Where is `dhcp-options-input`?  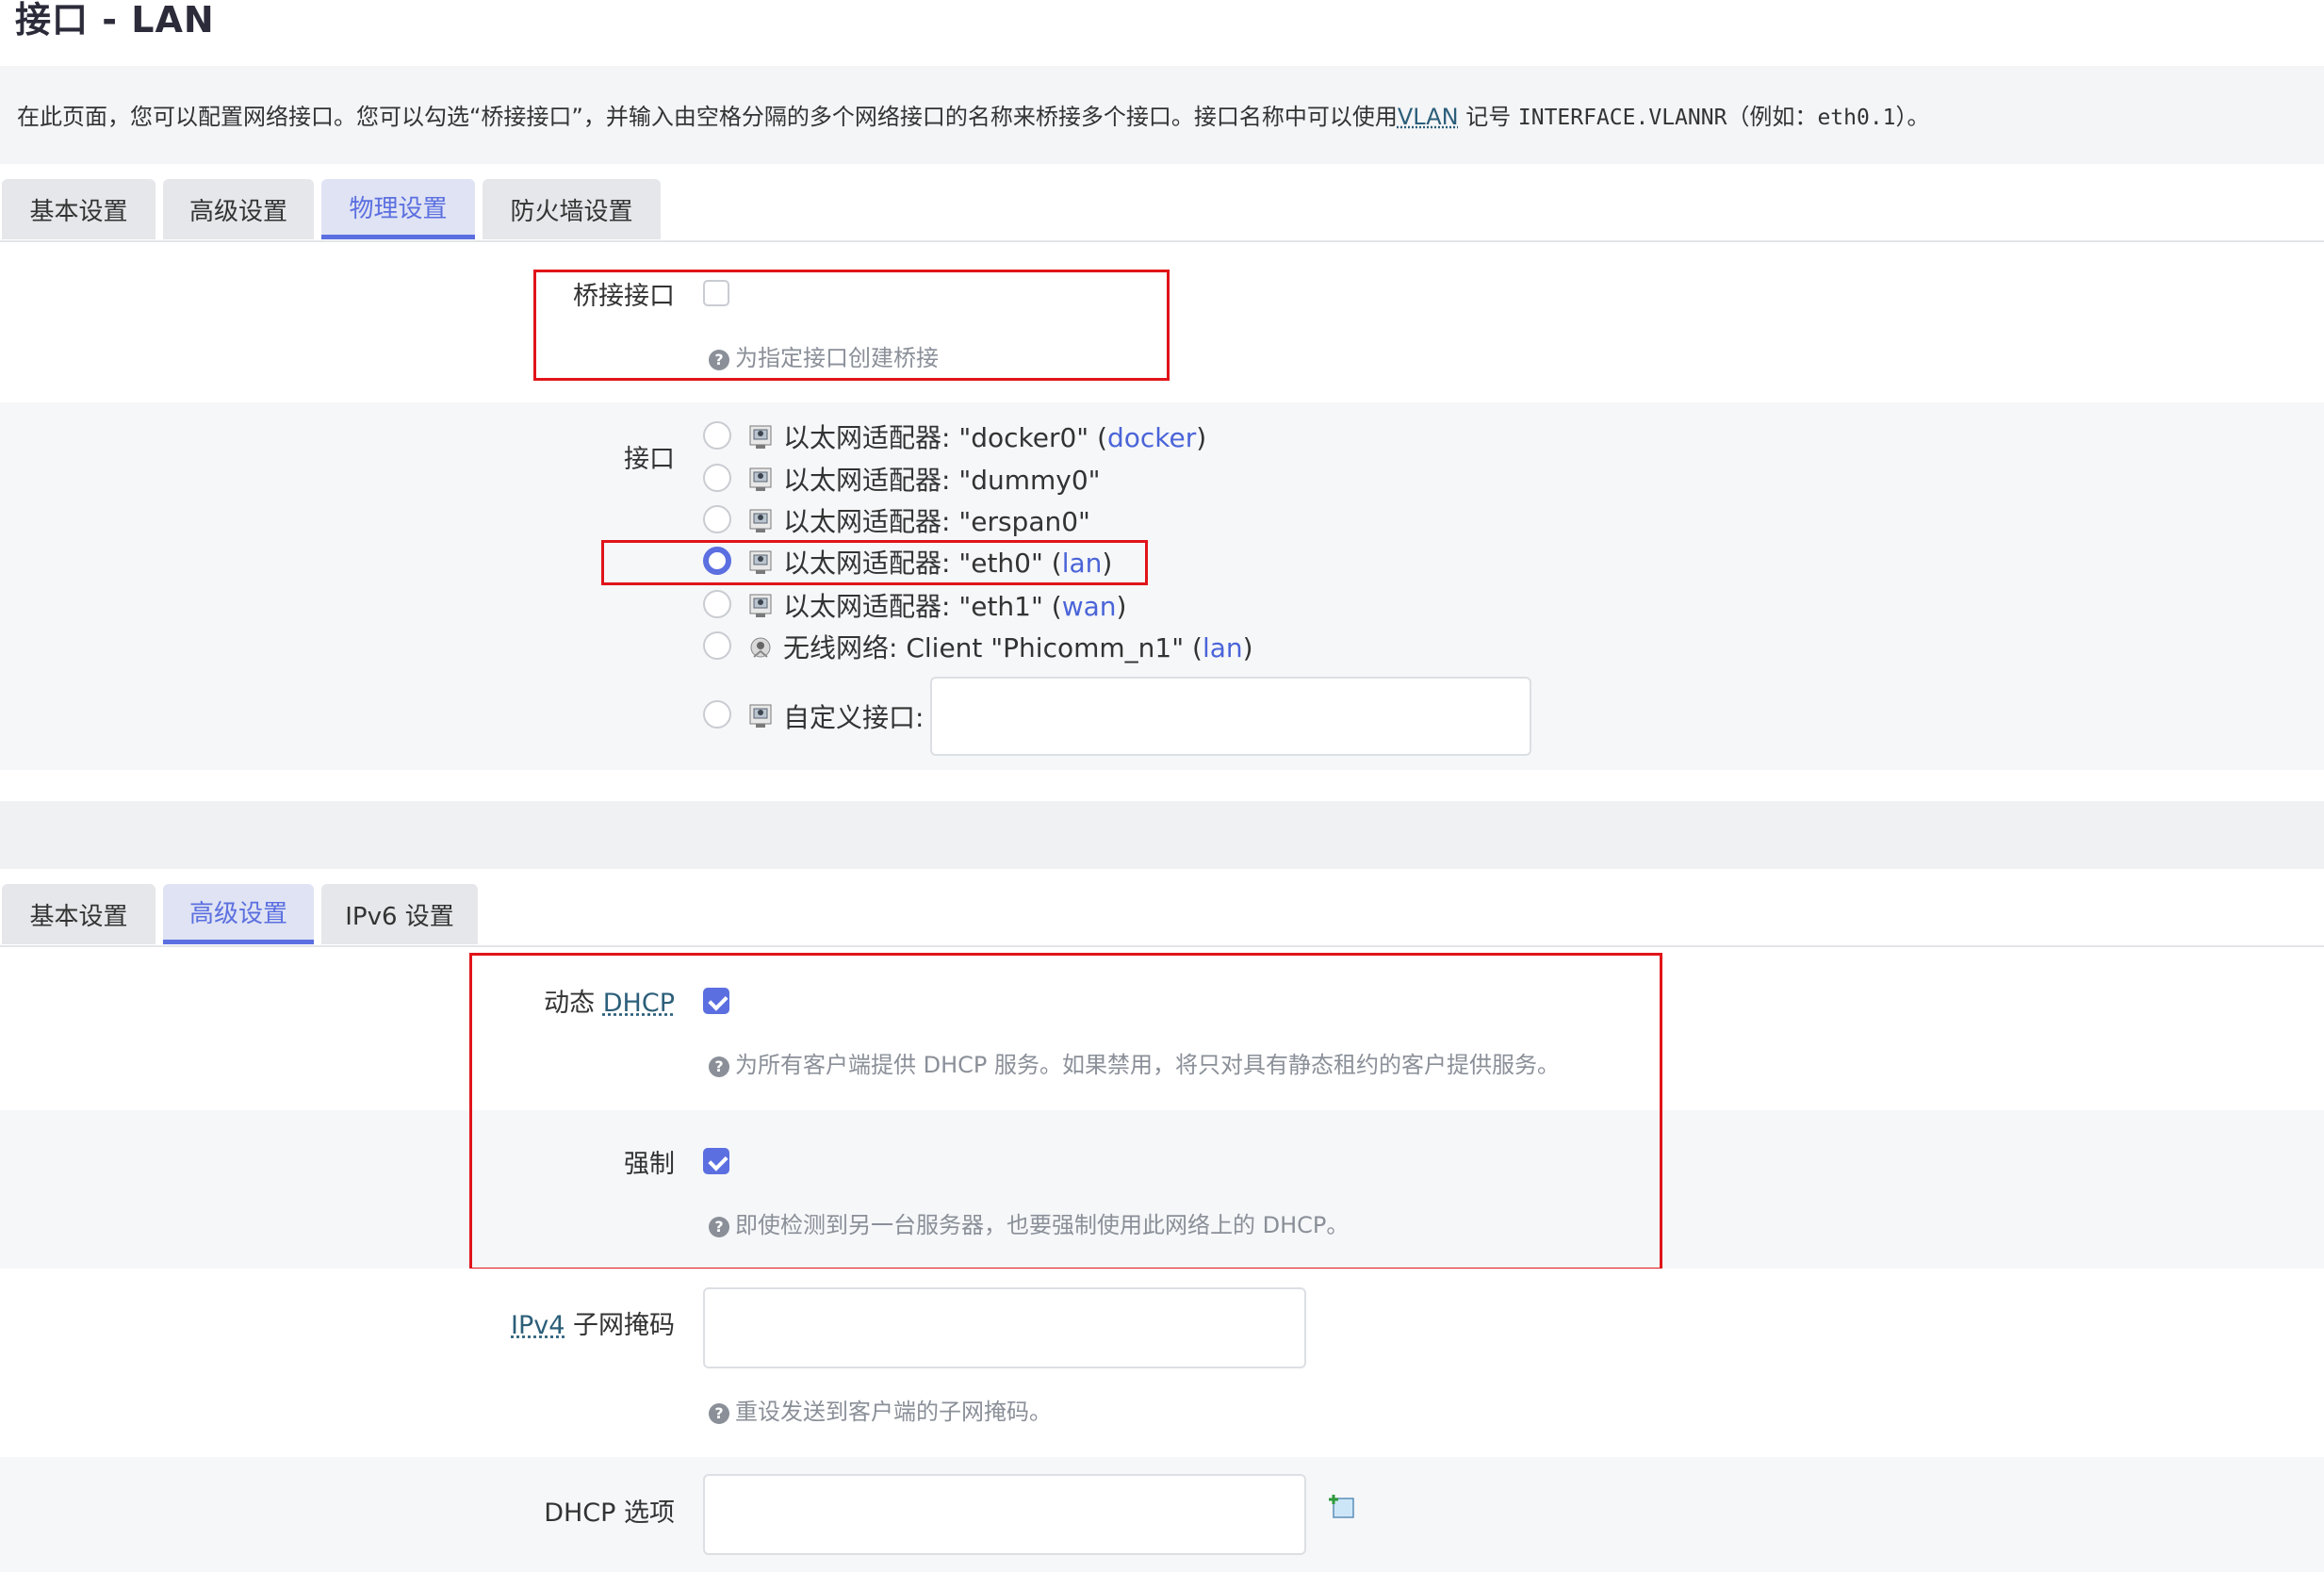 dhcp-options-input is located at coordinates (1004, 1515).